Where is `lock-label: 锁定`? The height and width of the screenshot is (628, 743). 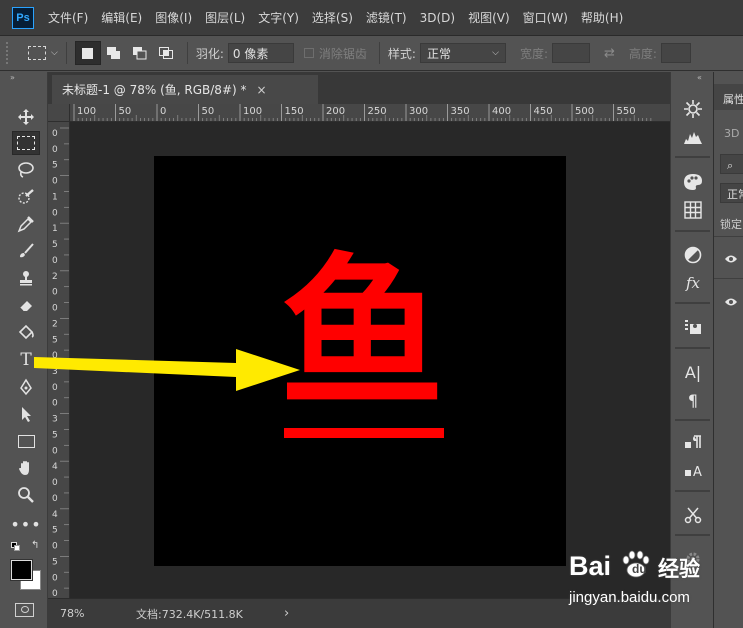 lock-label: 锁定 is located at coordinates (731, 224).